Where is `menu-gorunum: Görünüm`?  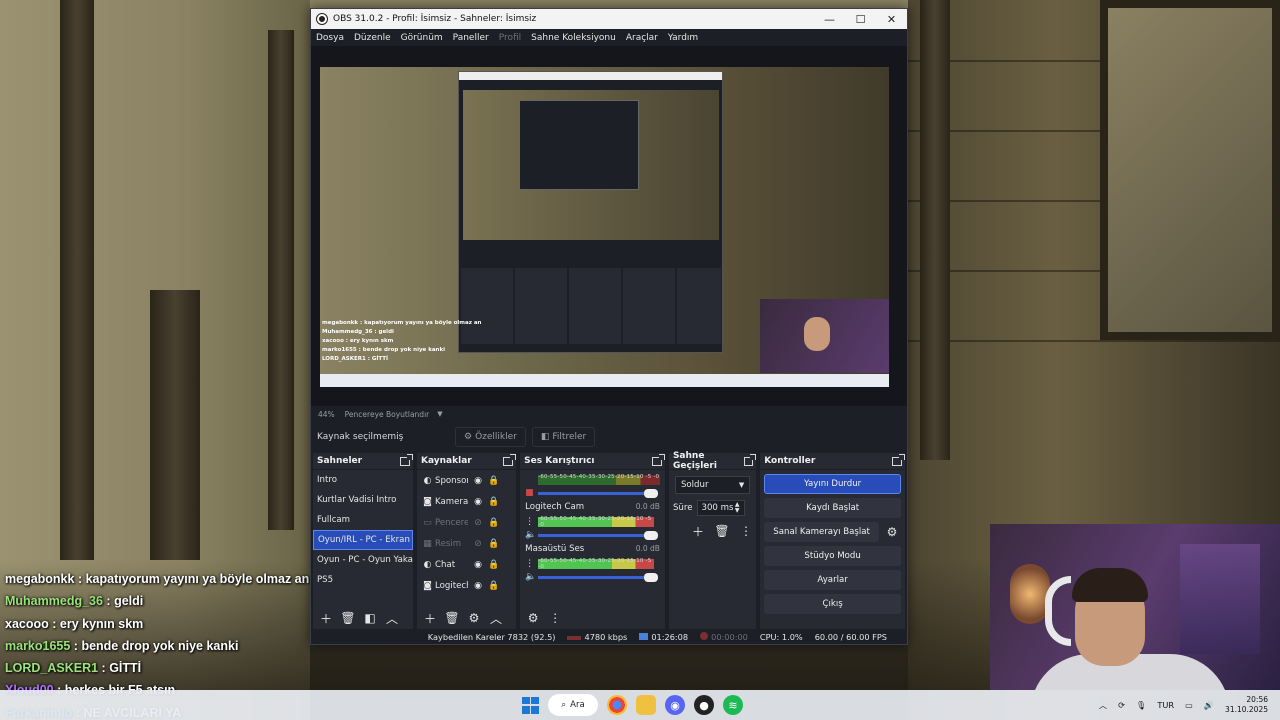
menu-gorunum: Görünüm is located at coordinates (422, 38).